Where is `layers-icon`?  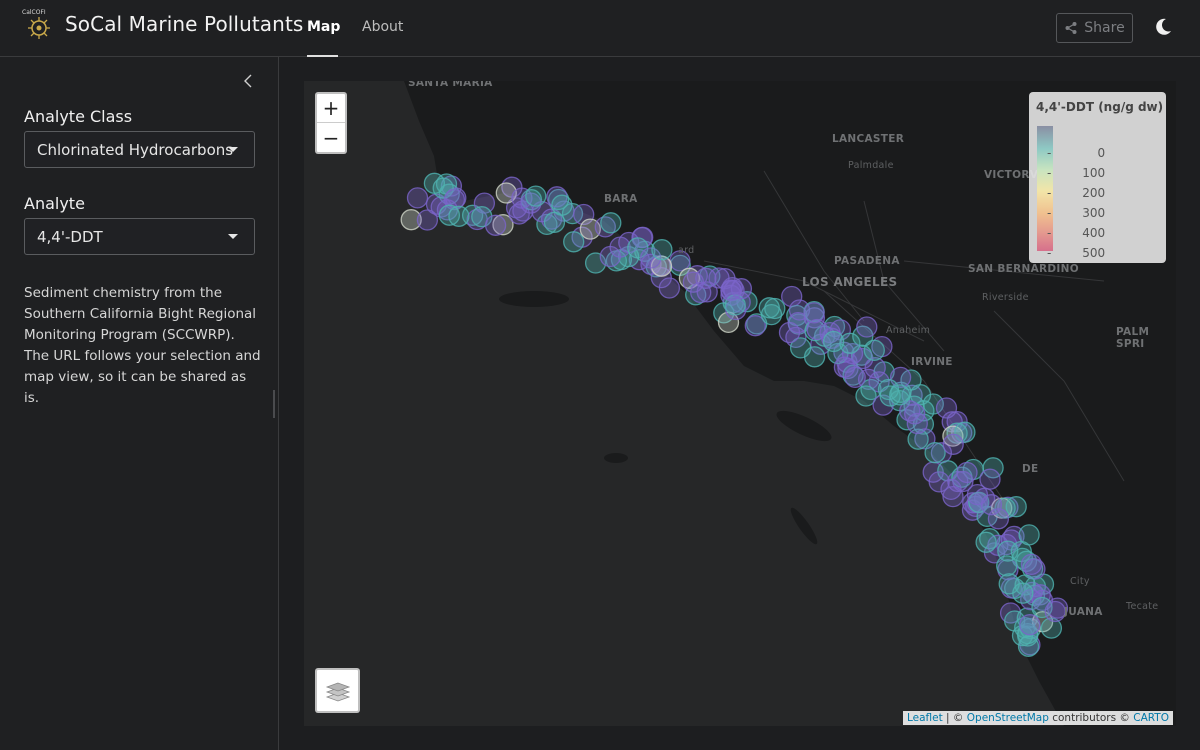 layers-icon is located at coordinates (337, 691).